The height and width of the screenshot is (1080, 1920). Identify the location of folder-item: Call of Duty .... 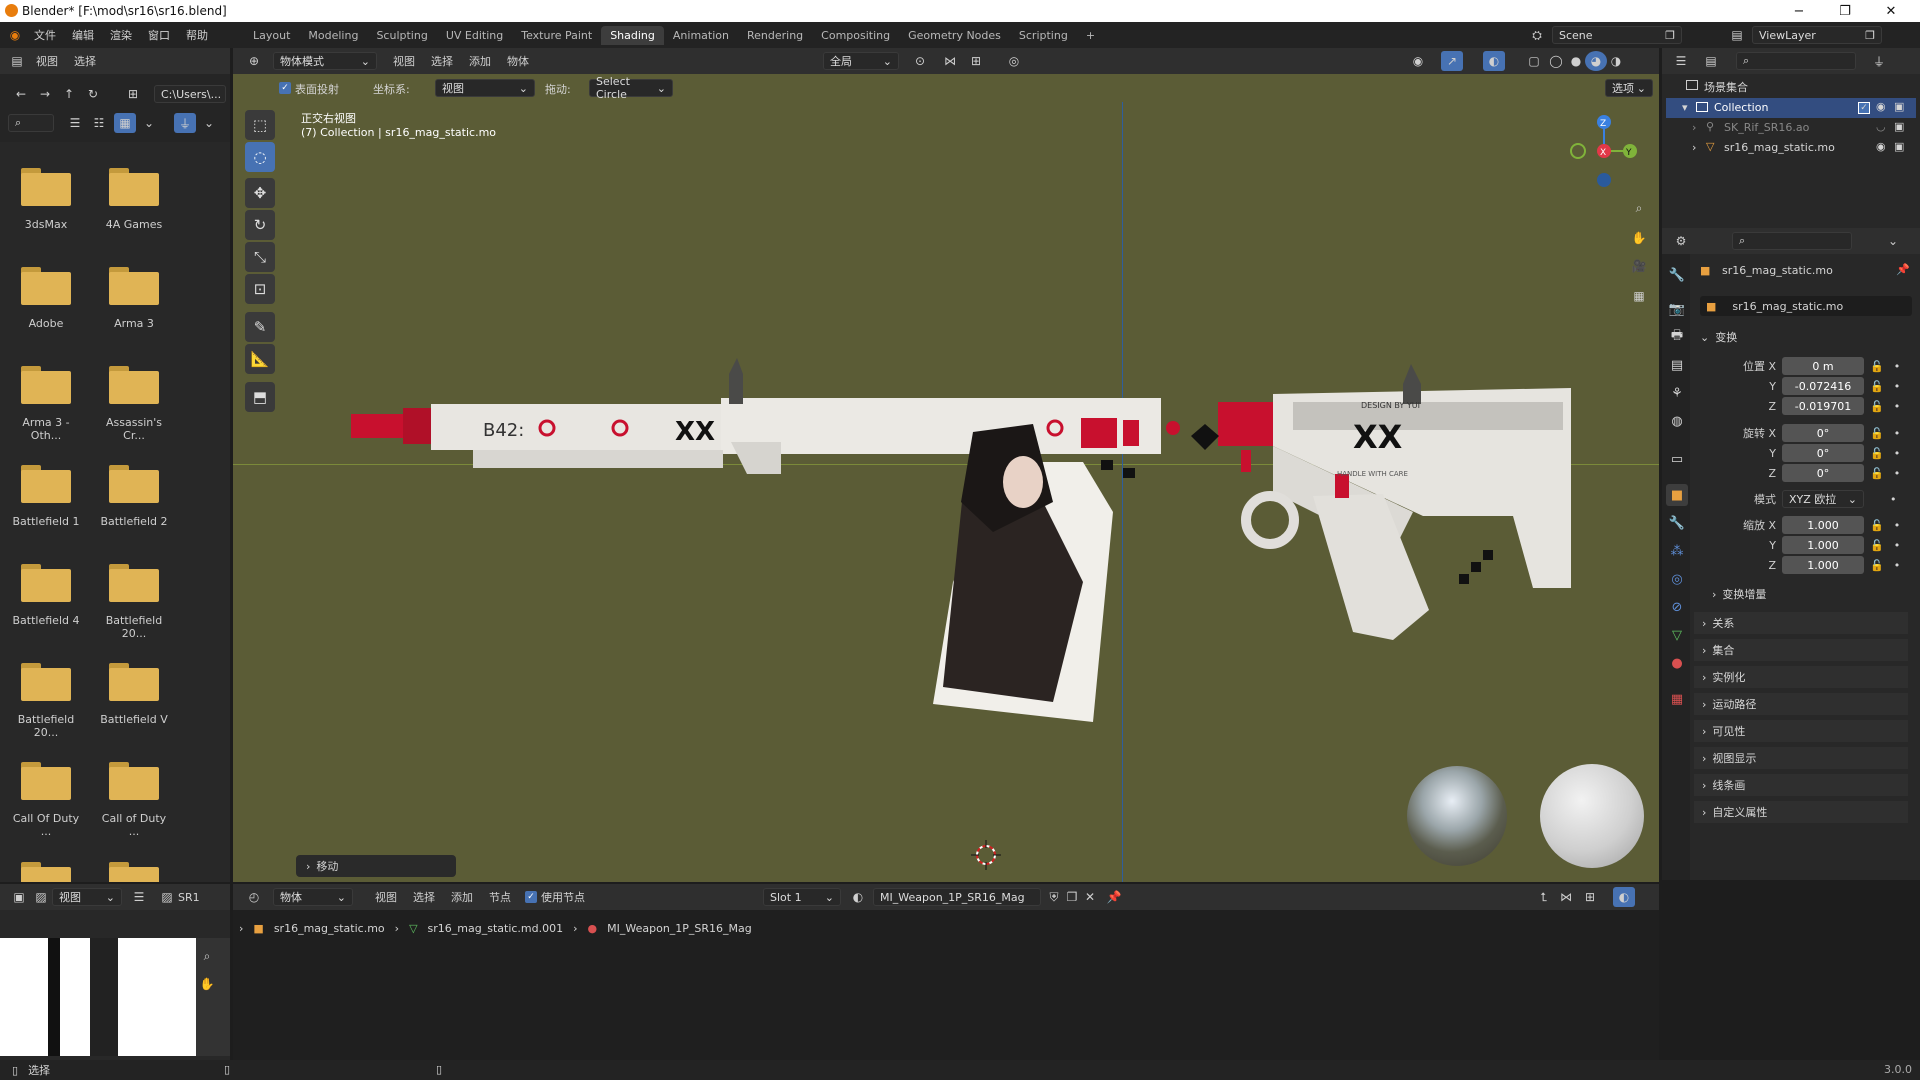
(134, 800).